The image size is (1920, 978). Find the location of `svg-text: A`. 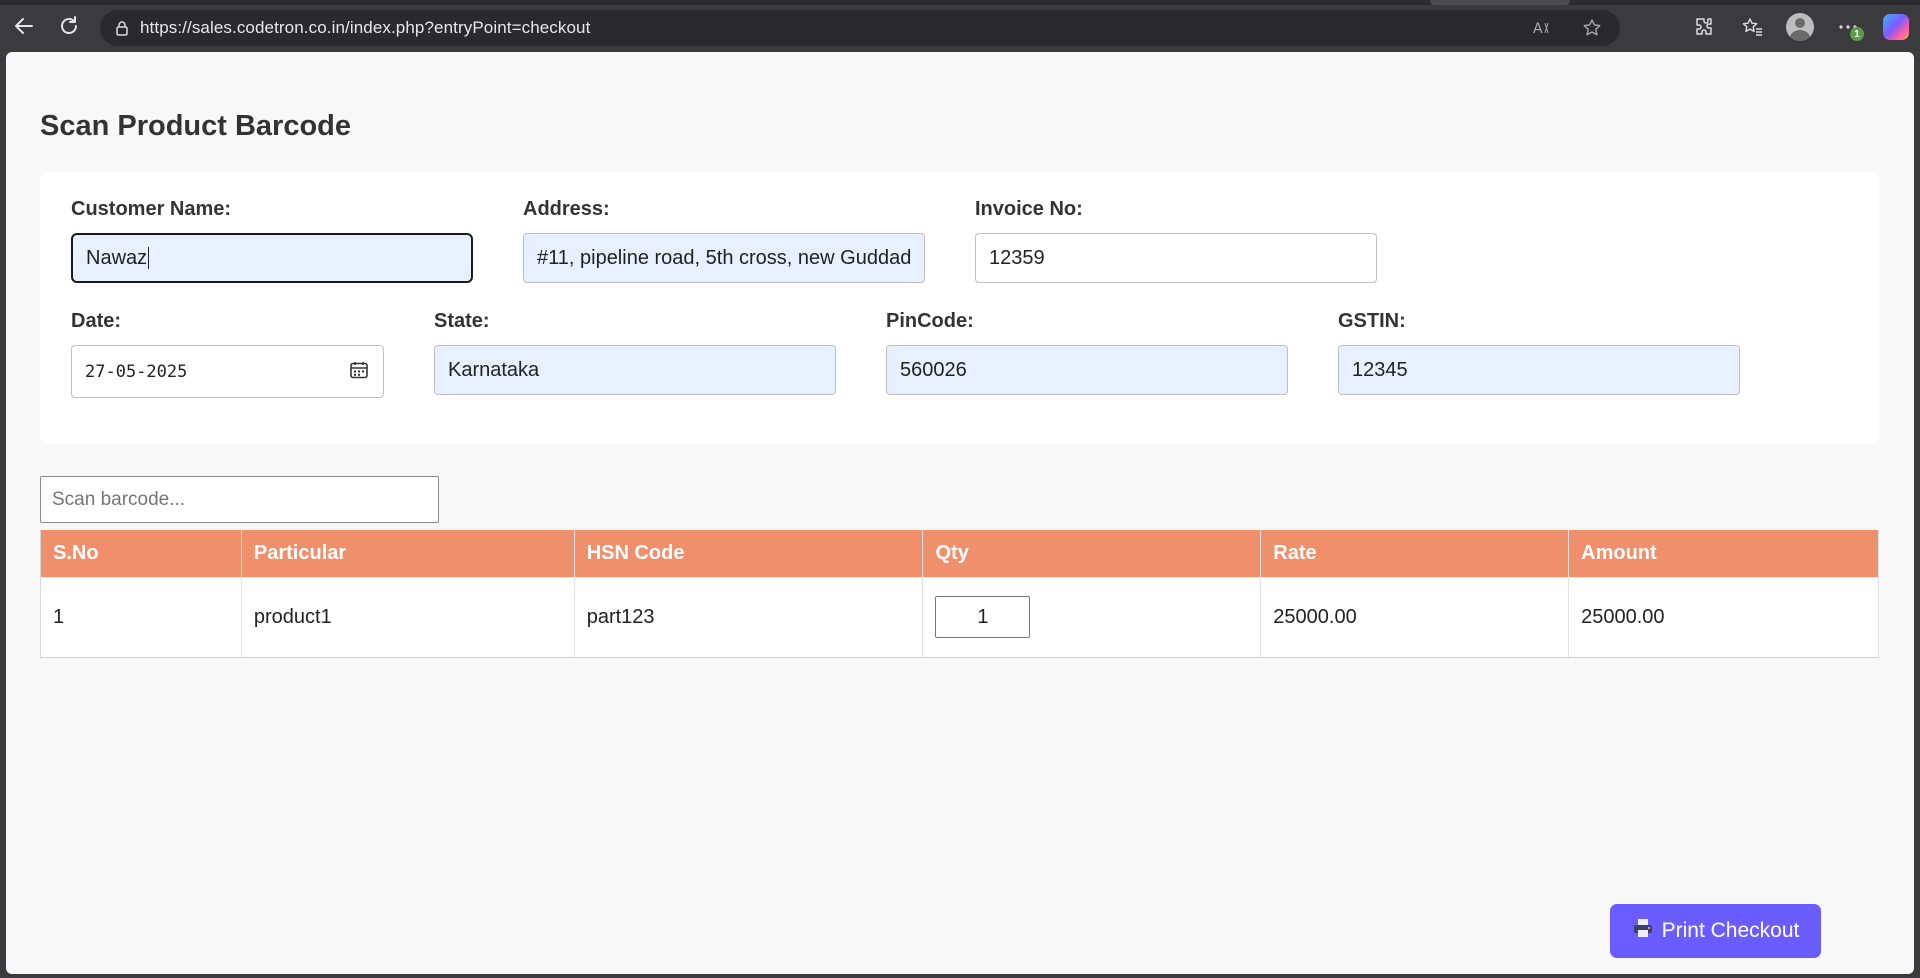

svg-text: A is located at coordinates (1538, 29).